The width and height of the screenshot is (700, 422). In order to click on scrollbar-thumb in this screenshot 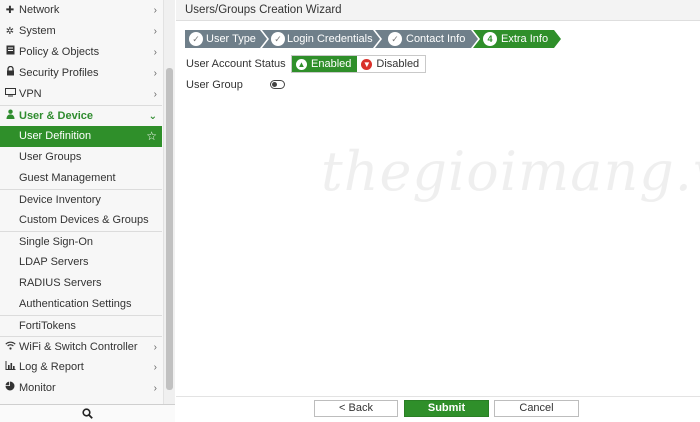, I will do `click(169, 229)`.